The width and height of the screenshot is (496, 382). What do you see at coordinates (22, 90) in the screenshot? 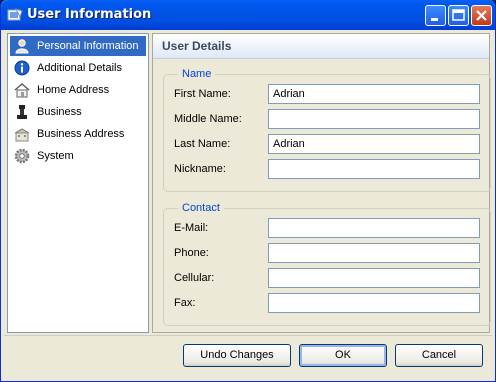
I see `house-icon` at bounding box center [22, 90].